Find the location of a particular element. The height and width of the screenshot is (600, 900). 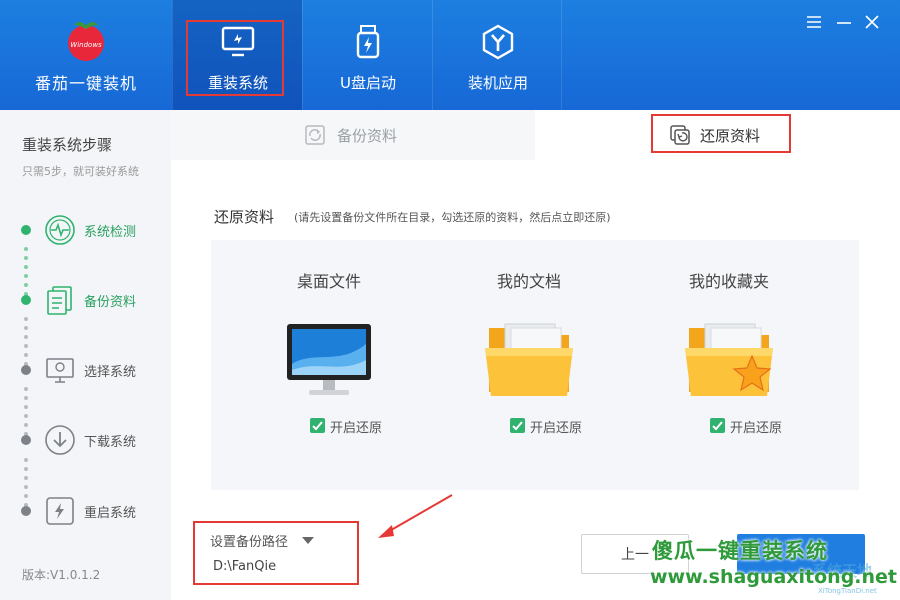

sidebar-title: 重装系统步骤 is located at coordinates (67, 145).